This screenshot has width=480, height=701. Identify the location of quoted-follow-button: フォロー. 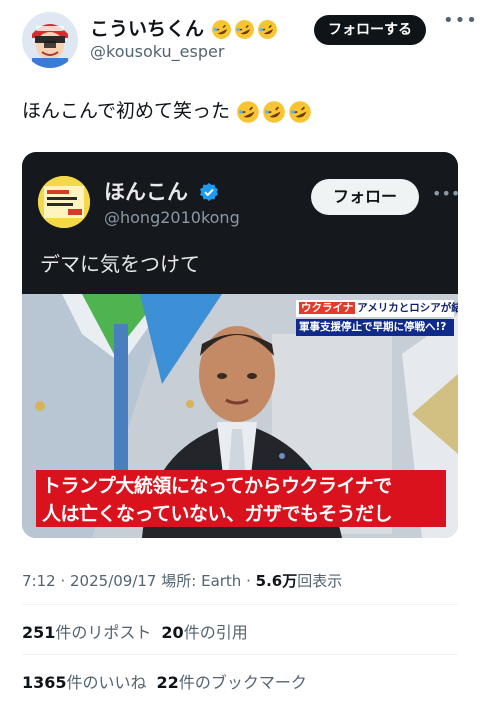
(365, 197).